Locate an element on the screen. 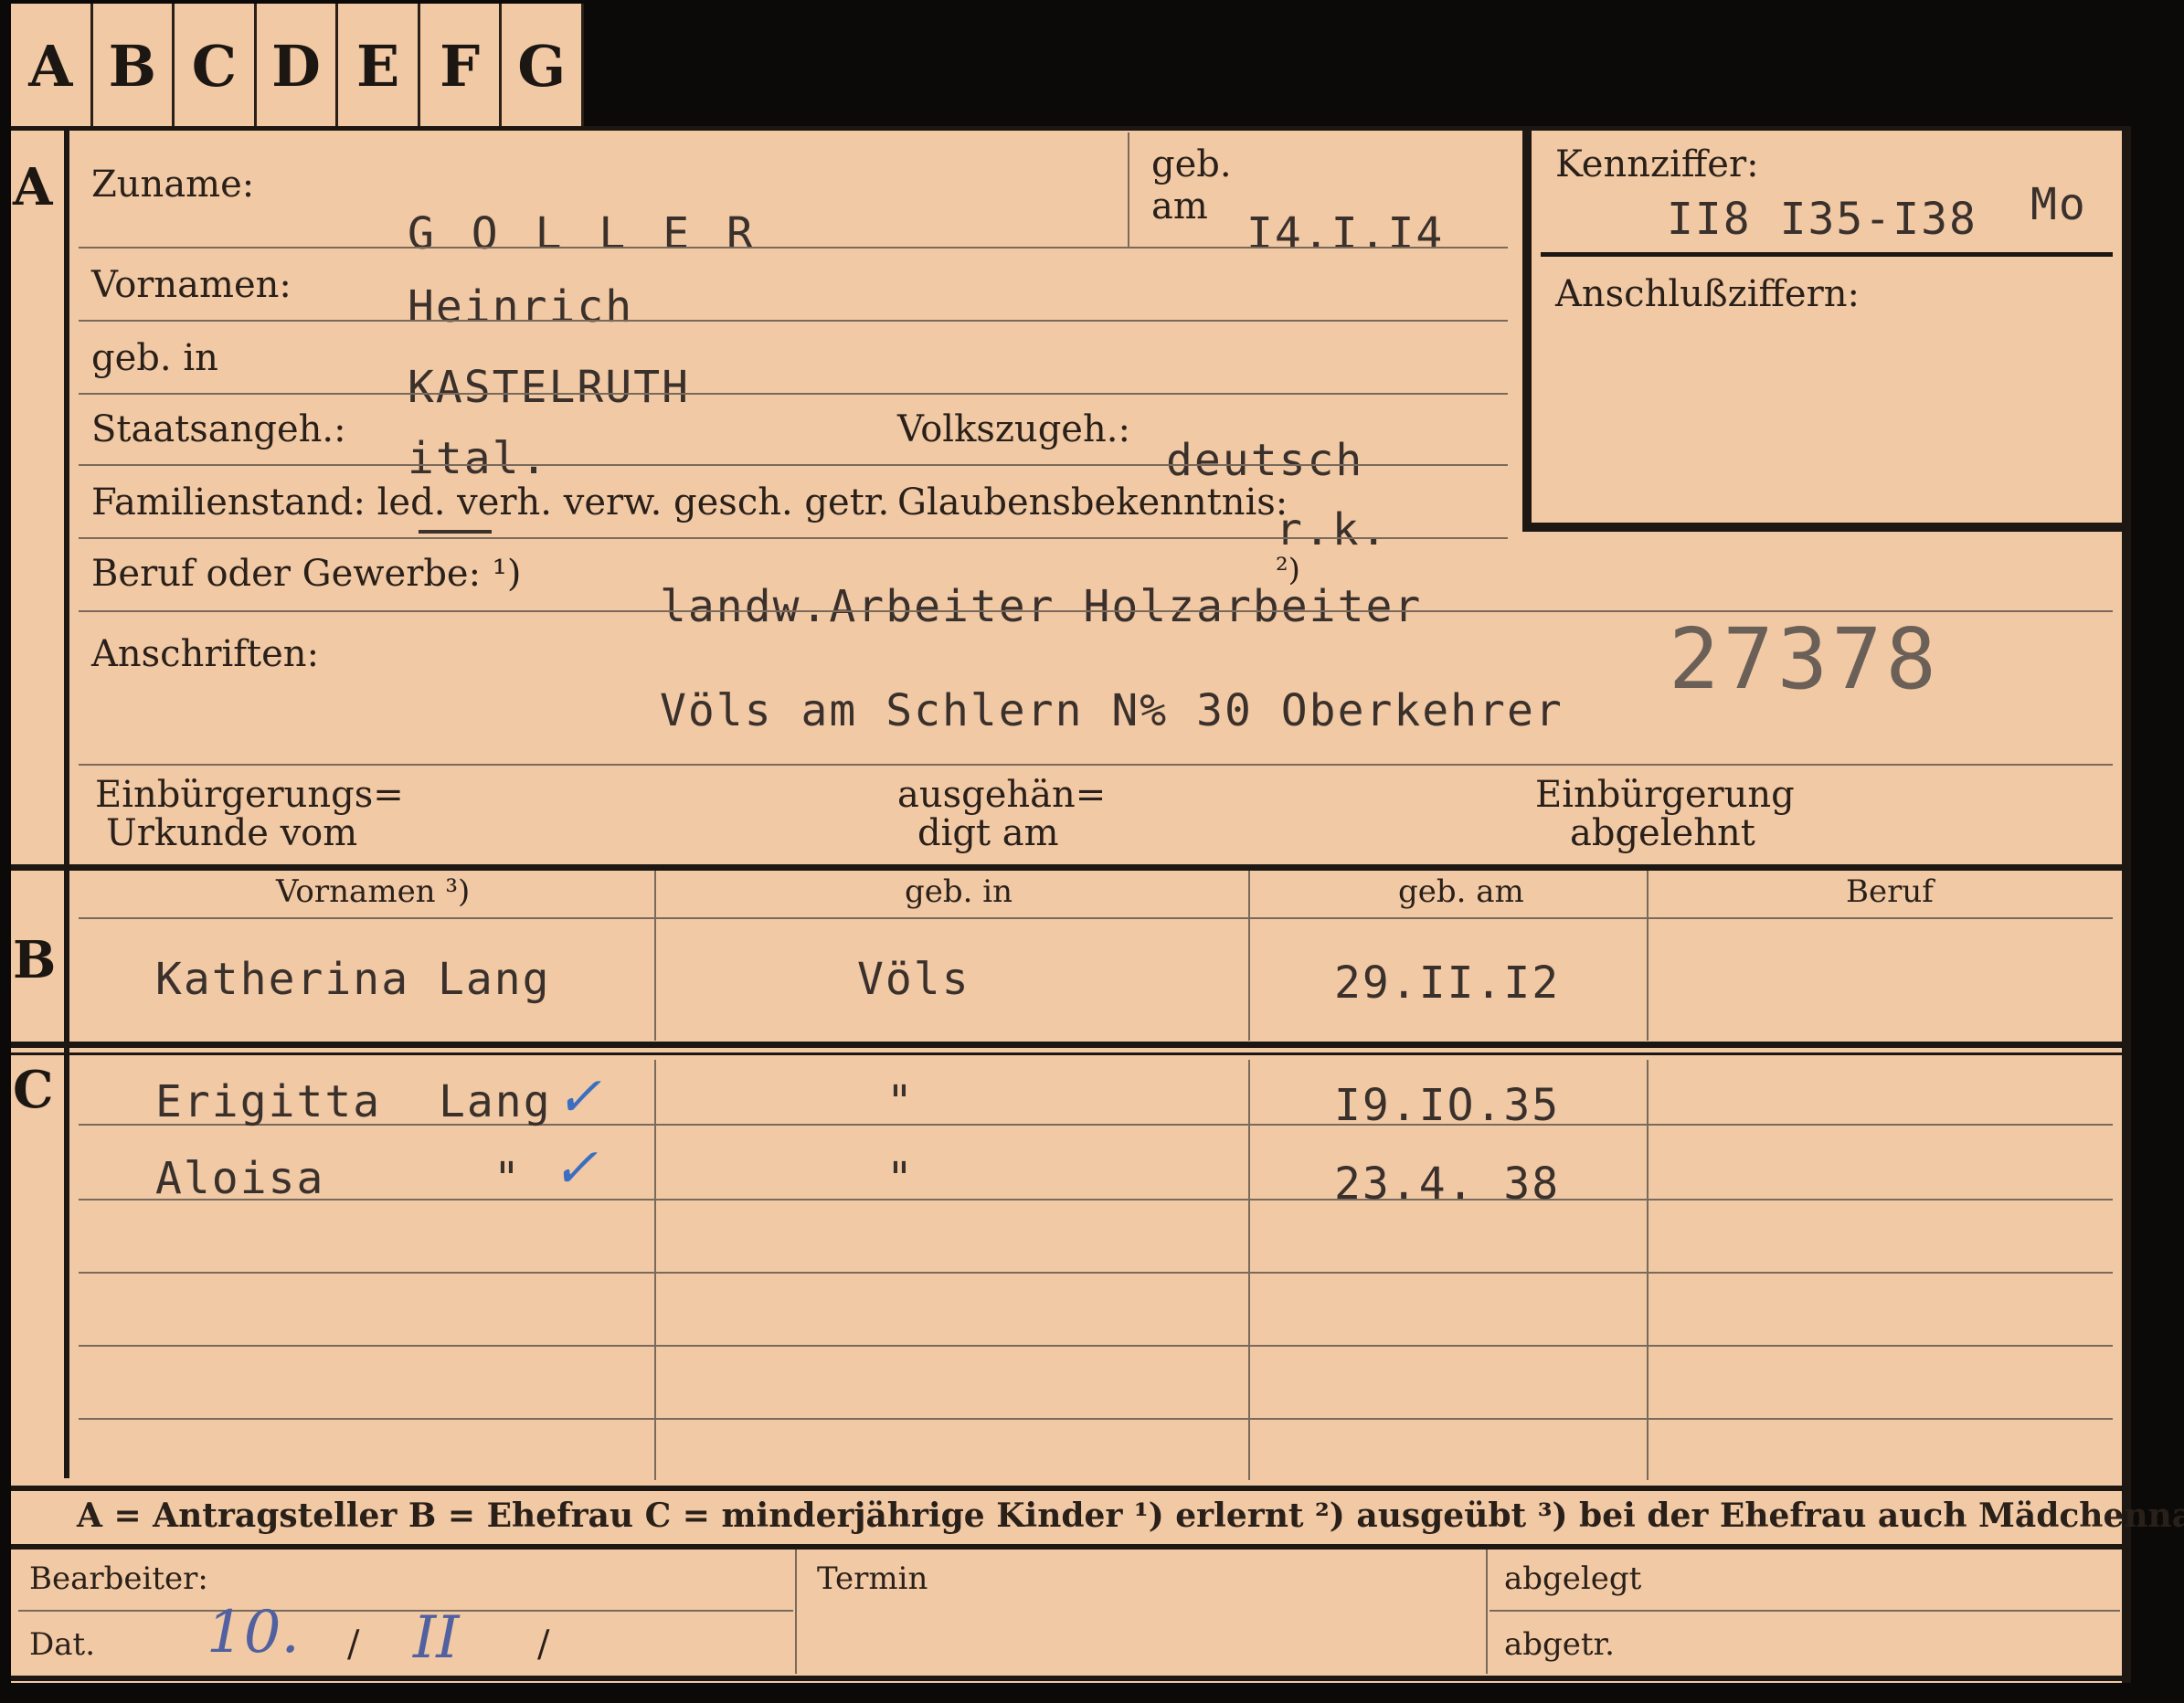  beruf-label: Beruf oder Gewerbe: ¹) is located at coordinates (306, 574).